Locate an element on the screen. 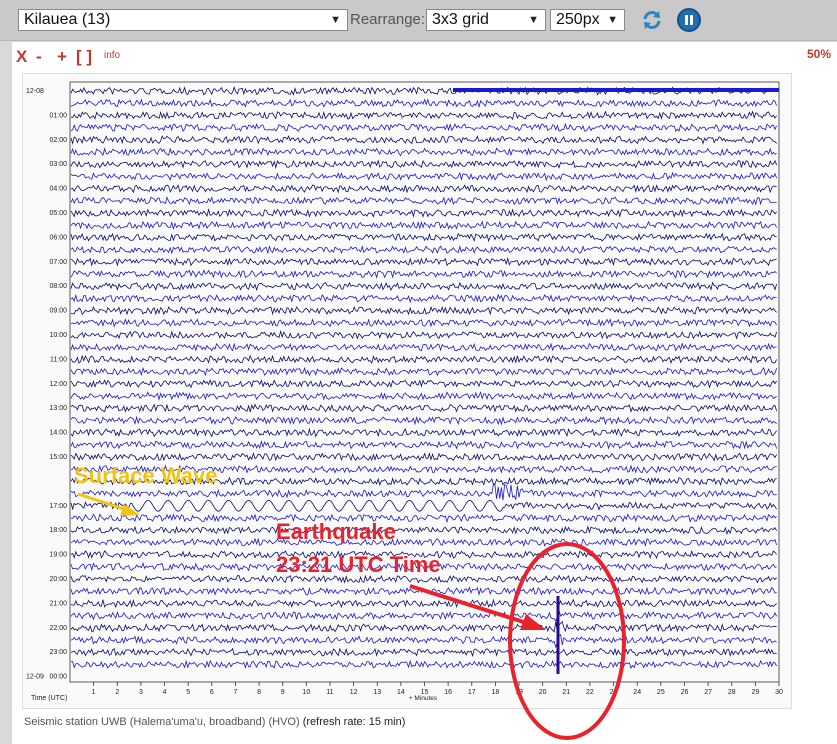 The image size is (837, 744). info-link: info is located at coordinates (112, 55).